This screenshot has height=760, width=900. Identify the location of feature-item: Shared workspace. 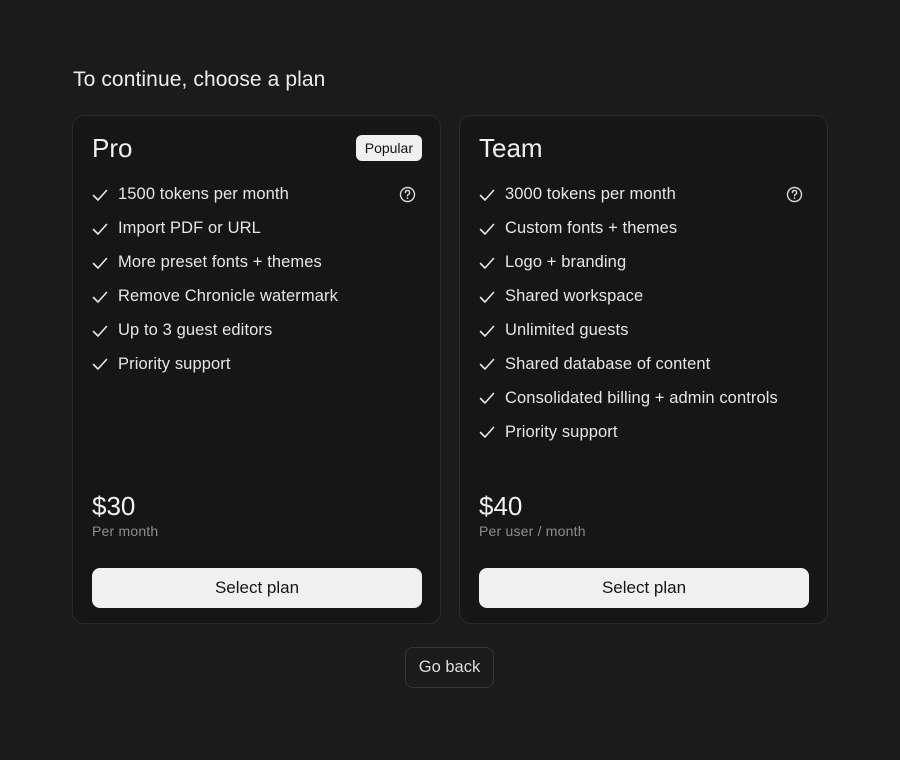
(643, 297).